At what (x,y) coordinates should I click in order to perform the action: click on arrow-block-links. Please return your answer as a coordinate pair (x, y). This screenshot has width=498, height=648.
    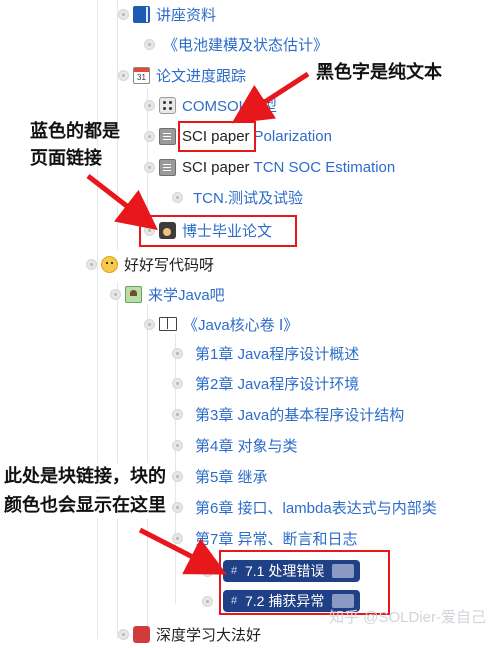
    Looking at the image, I should click on (182, 551).